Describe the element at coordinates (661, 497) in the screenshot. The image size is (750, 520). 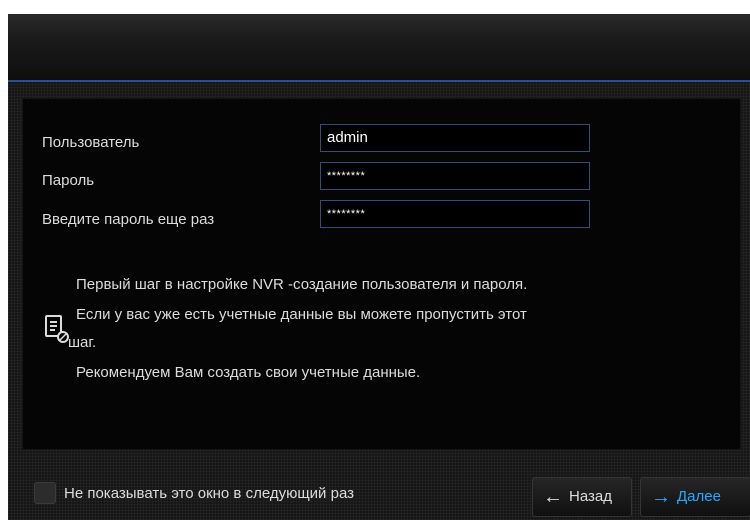
I see `arrow-right-icon: →` at that location.